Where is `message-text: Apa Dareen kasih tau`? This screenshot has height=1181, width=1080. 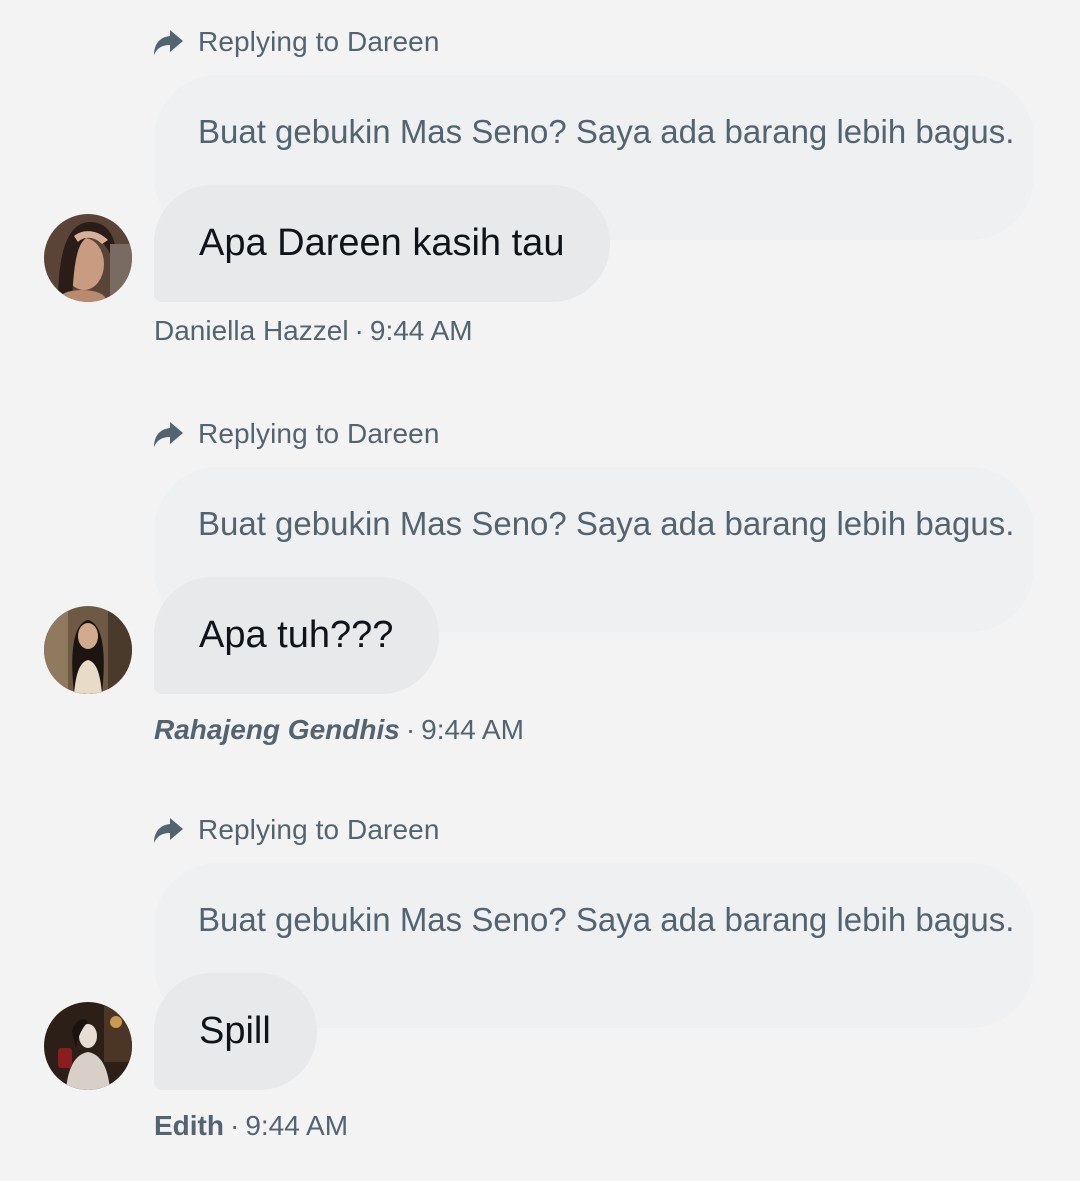
message-text: Apa Dareen kasih tau is located at coordinates (382, 243).